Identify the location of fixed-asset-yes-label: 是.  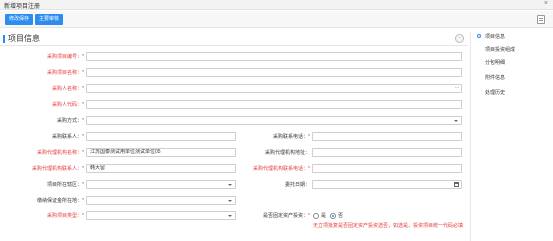
(324, 216).